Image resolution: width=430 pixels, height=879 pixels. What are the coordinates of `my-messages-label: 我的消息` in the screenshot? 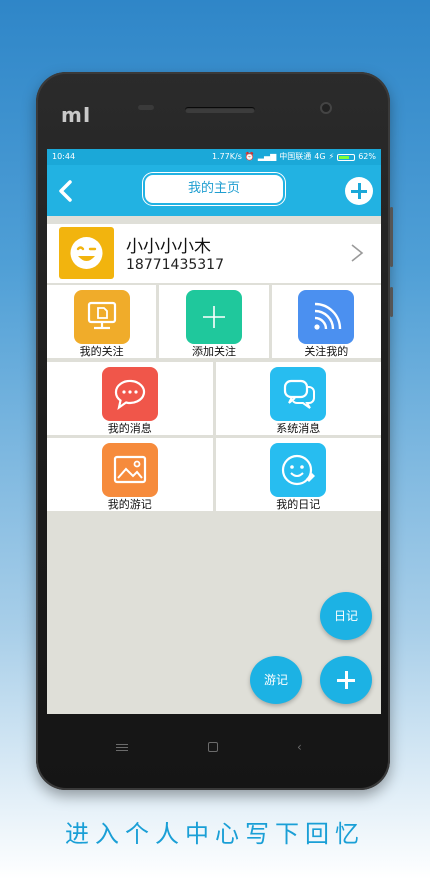 It's located at (129, 428).